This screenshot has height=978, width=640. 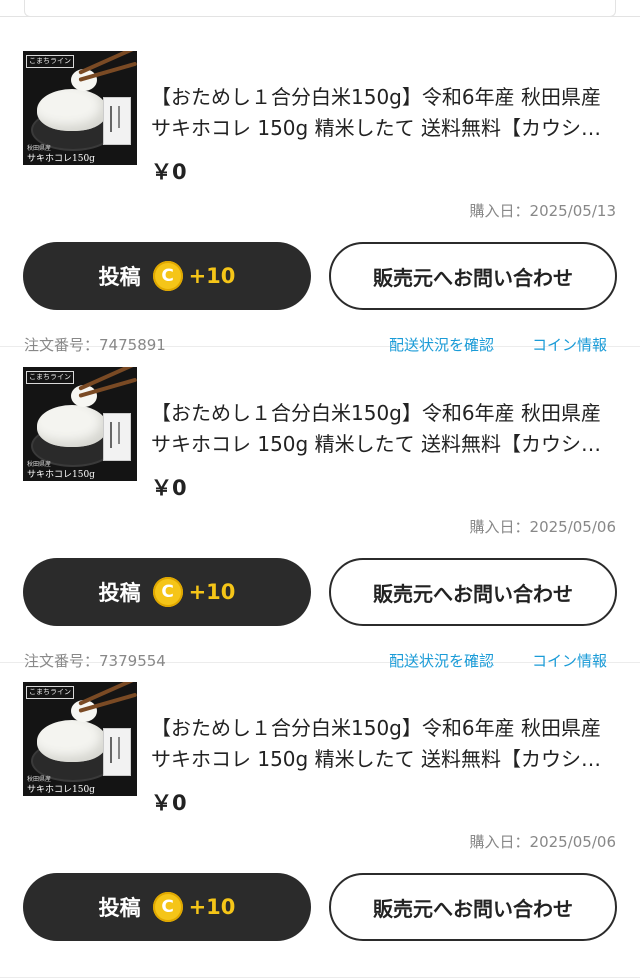 What do you see at coordinates (320, 8) in the screenshot?
I see `previous-order-card-edge` at bounding box center [320, 8].